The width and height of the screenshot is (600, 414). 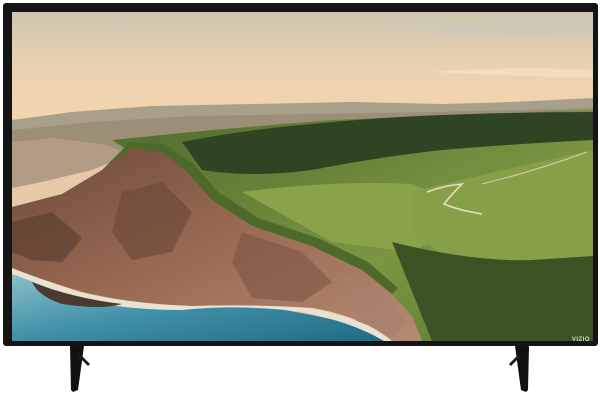 I want to click on brand-logo: VIZIO, so click(x=580, y=340).